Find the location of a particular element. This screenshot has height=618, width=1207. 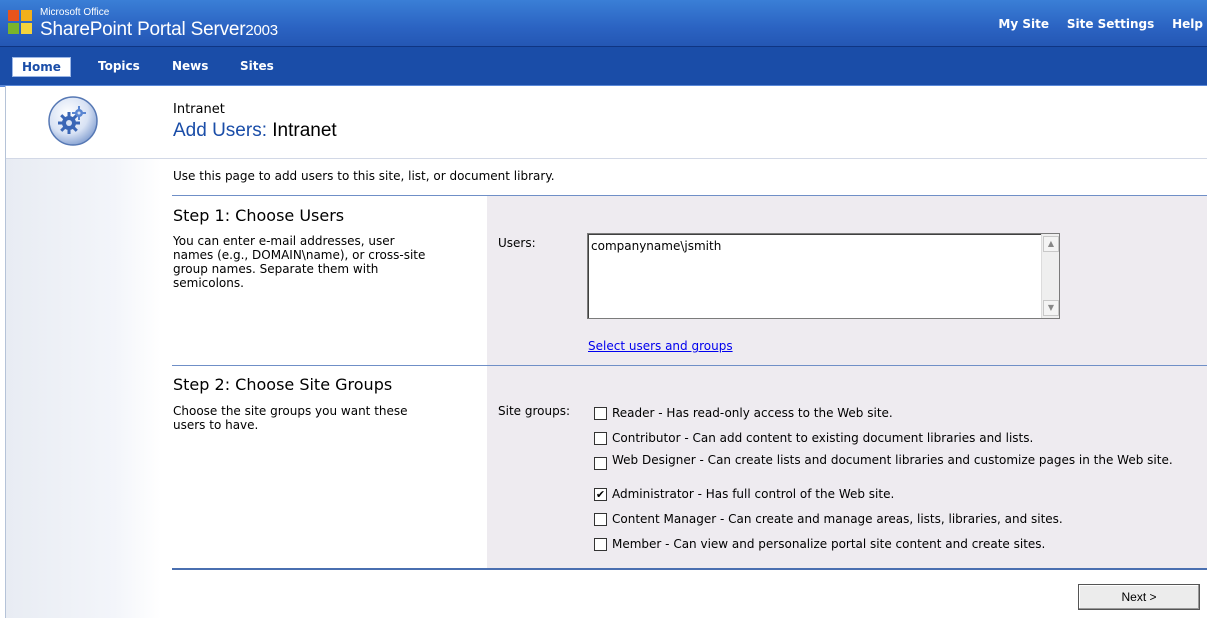

divider-bottom is located at coordinates (689, 569).